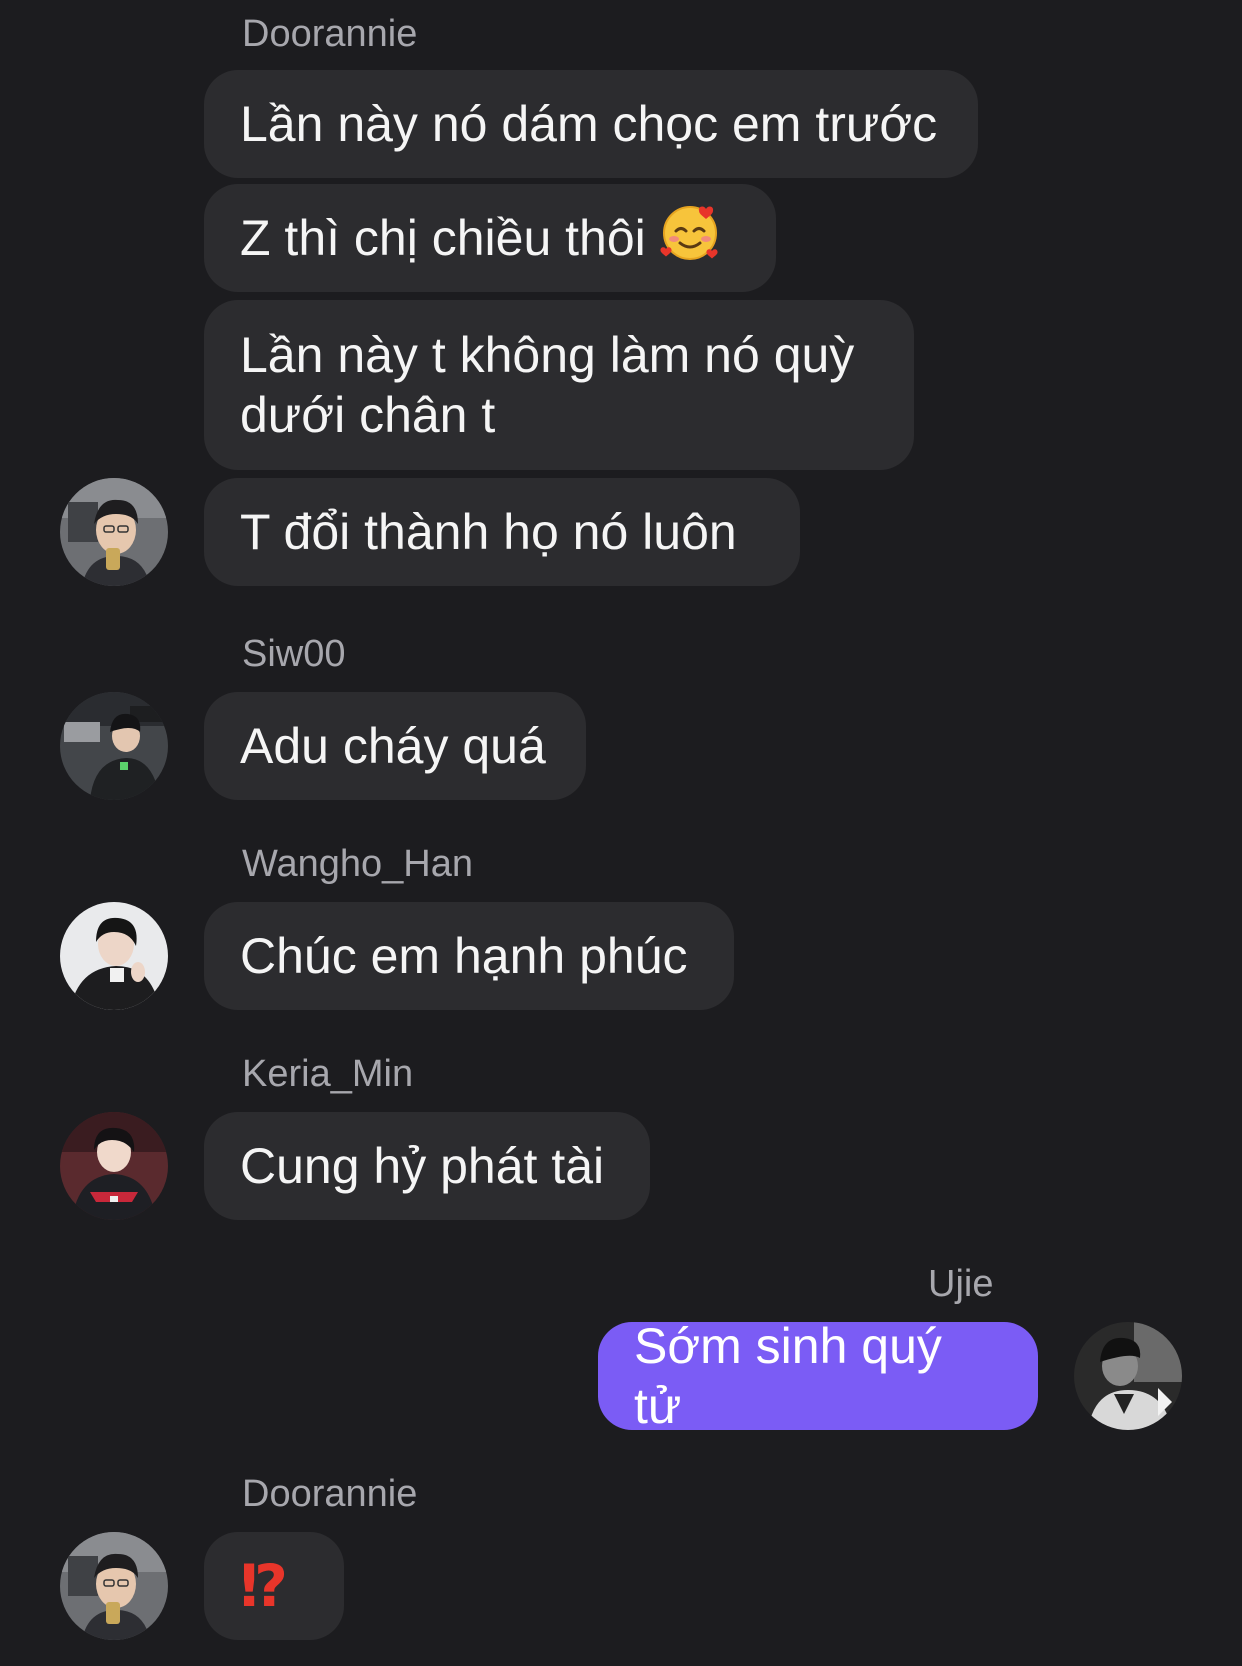 This screenshot has width=1242, height=1666. I want to click on message-bubble: Cung hỷ phát tài, so click(427, 1166).